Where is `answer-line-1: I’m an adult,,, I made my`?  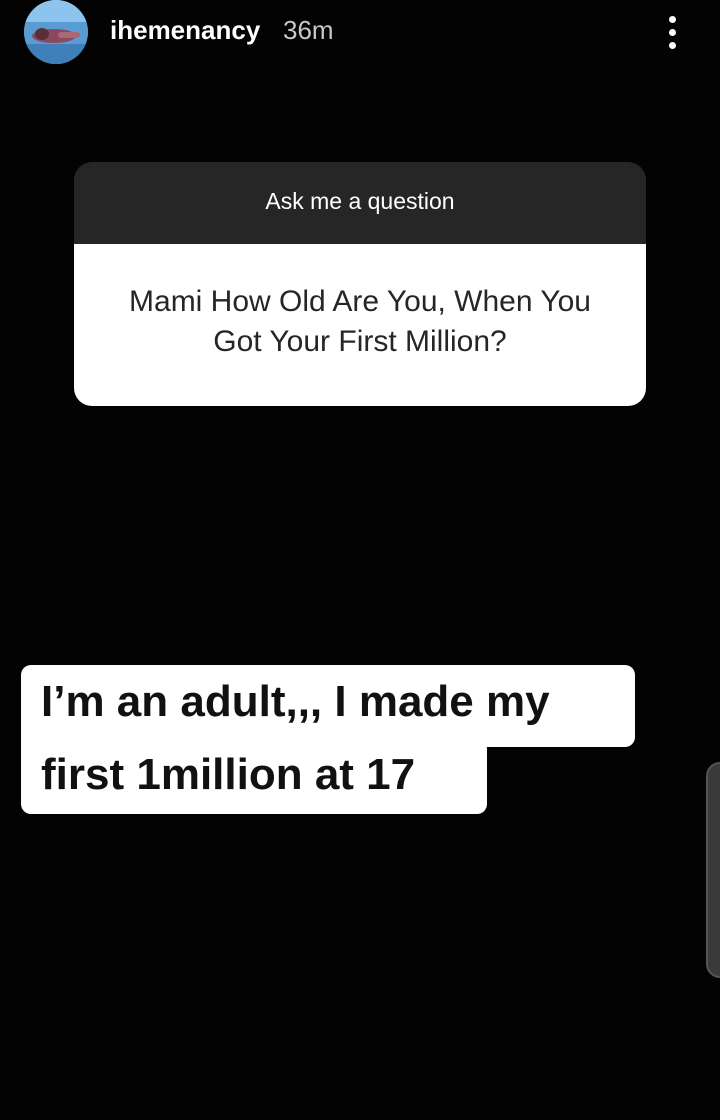 answer-line-1: I’m an adult,,, I made my is located at coordinates (328, 706).